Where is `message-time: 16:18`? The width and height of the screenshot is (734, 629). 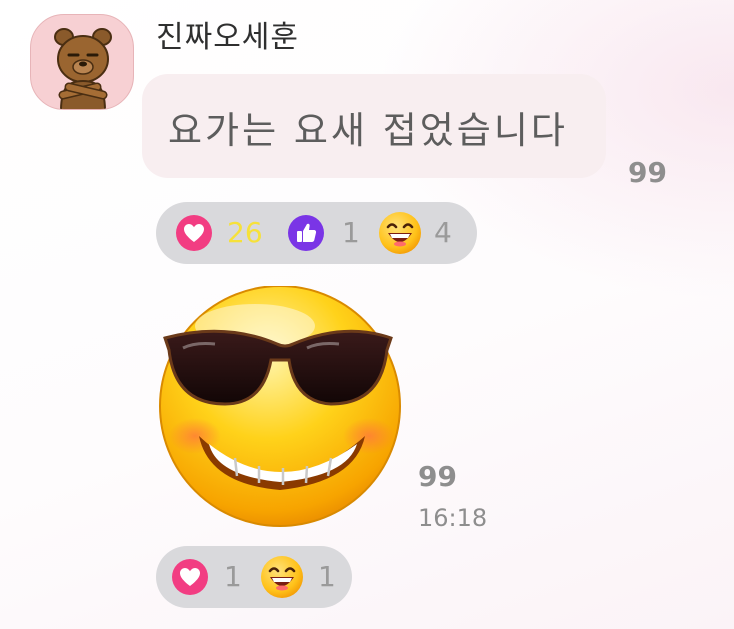
message-time: 16:18 is located at coordinates (453, 518).